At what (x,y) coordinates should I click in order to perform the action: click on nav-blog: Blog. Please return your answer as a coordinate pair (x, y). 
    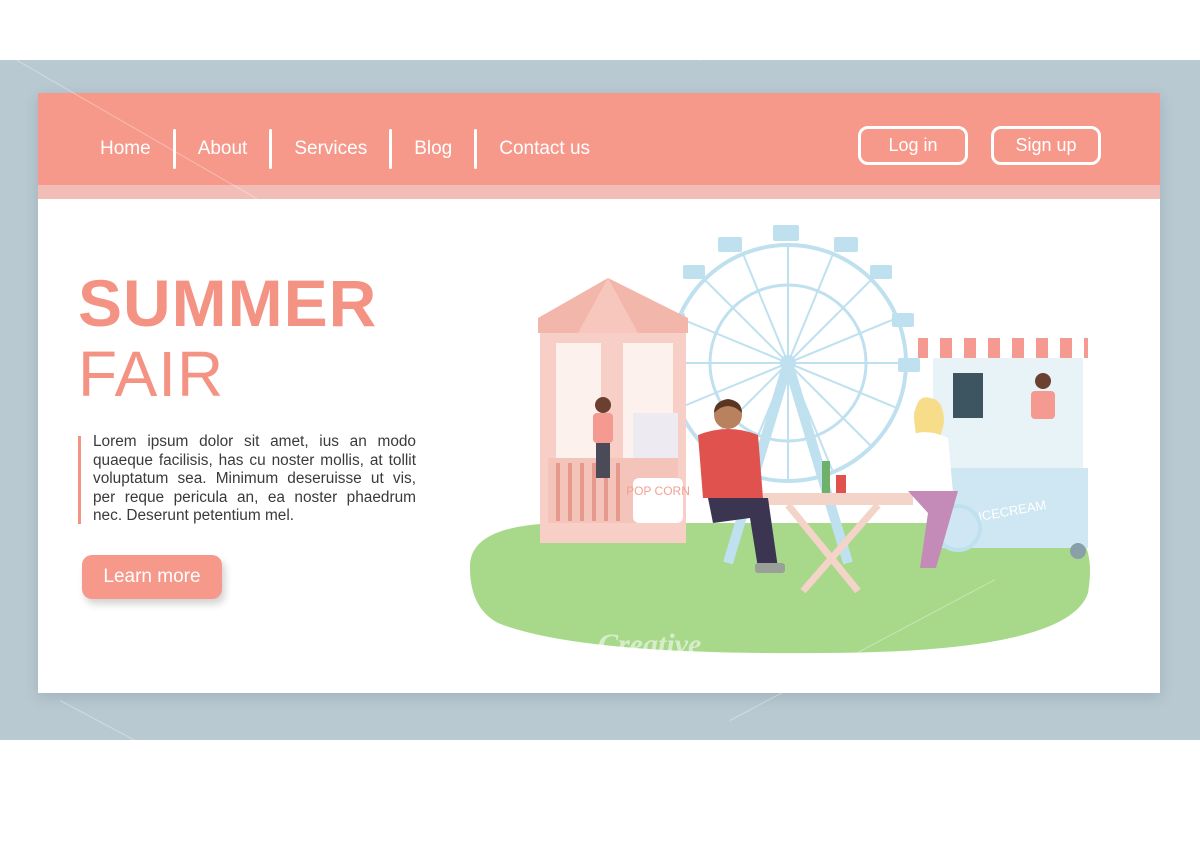
    Looking at the image, I should click on (433, 149).